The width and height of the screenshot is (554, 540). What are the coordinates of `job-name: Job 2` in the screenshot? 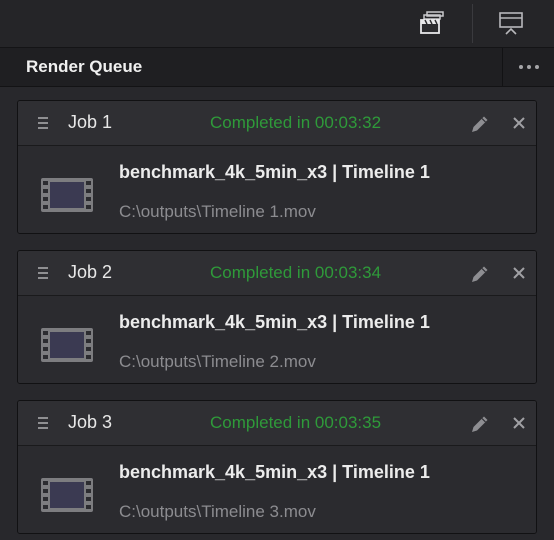 It's located at (90, 272).